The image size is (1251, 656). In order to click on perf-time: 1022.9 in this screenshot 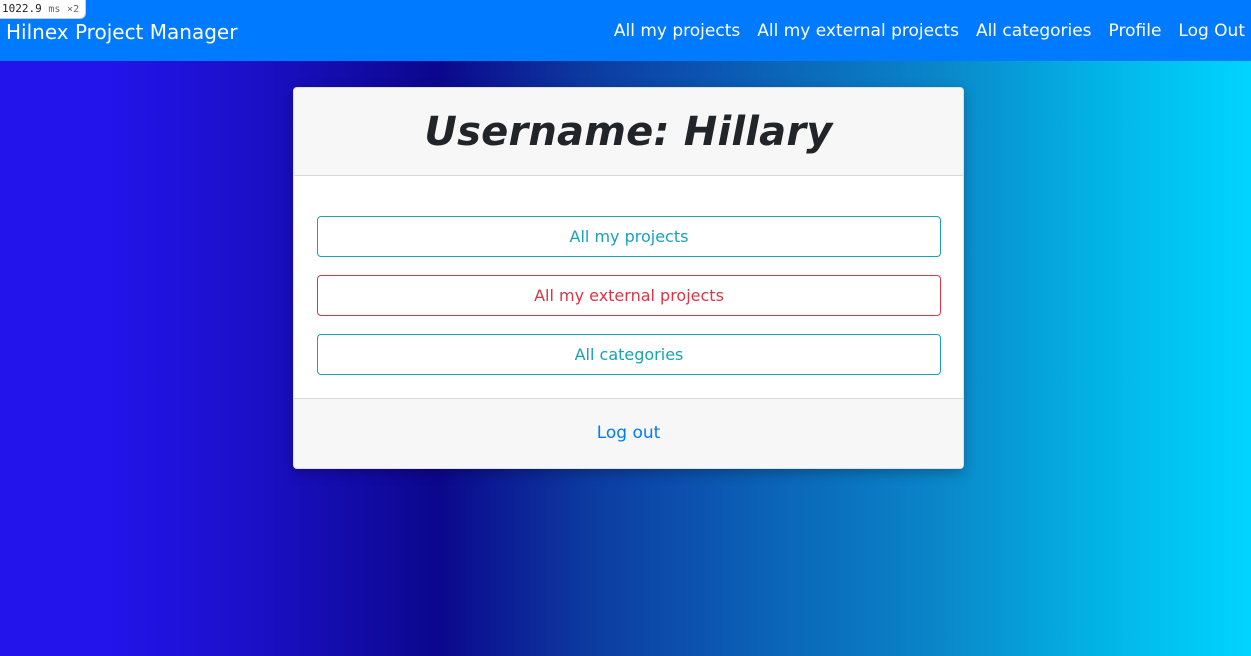, I will do `click(22, 8)`.